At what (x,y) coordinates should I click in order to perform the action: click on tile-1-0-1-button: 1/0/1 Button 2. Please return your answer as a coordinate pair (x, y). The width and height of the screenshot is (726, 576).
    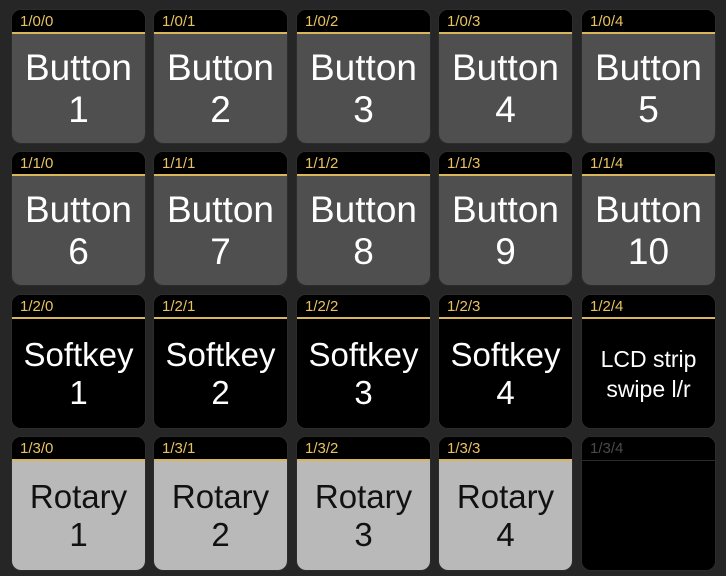
    Looking at the image, I should click on (220, 76).